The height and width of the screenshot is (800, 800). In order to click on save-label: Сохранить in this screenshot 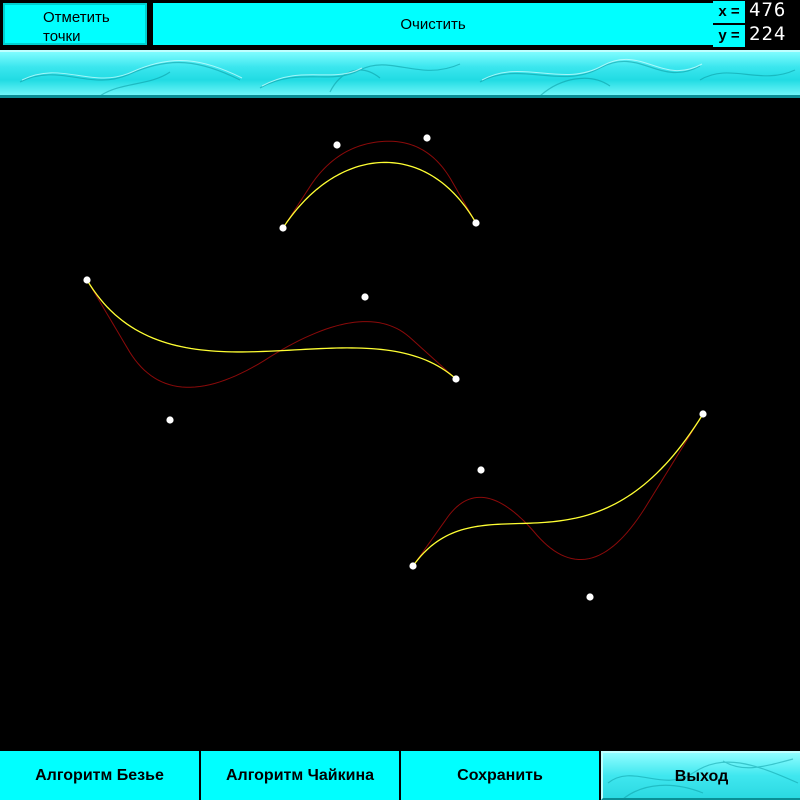, I will do `click(500, 775)`.